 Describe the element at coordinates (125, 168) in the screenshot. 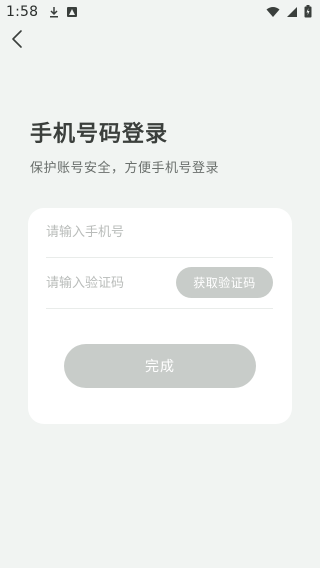

I see `page-subtitle: 保护账号安全，方便手机号登录` at that location.